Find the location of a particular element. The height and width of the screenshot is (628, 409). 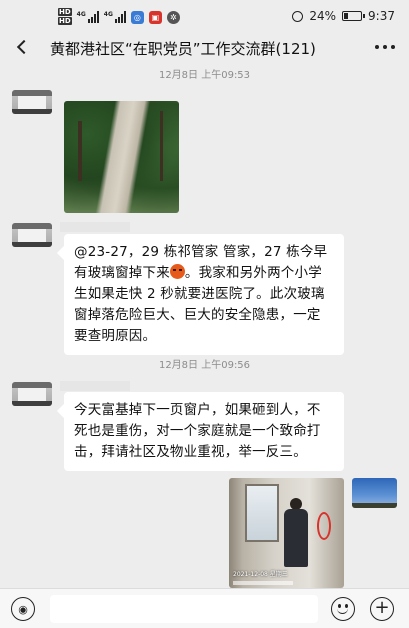

status-time: 9:37 is located at coordinates (381, 16).